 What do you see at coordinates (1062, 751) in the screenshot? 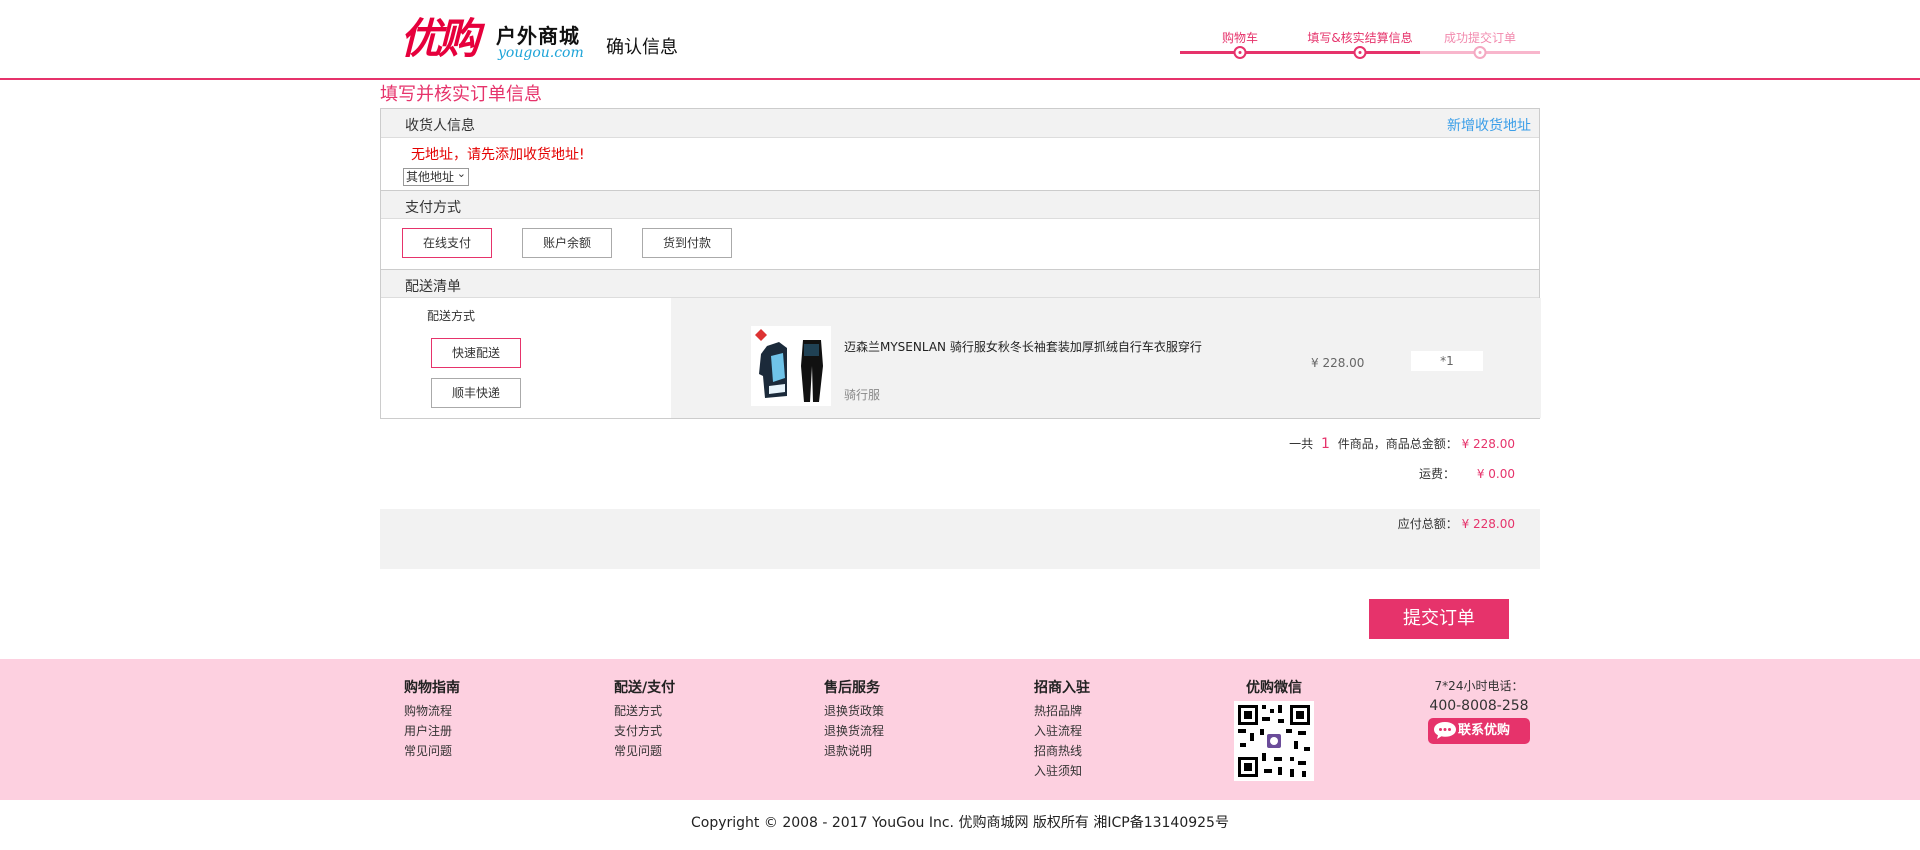
I see `footer-link: 招商热线` at bounding box center [1062, 751].